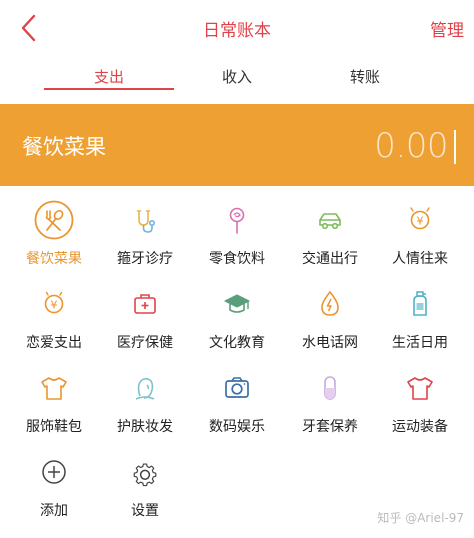 This screenshot has width=474, height=538. What do you see at coordinates (237, 427) in the screenshot?
I see `category-label: 数码娱乐` at bounding box center [237, 427].